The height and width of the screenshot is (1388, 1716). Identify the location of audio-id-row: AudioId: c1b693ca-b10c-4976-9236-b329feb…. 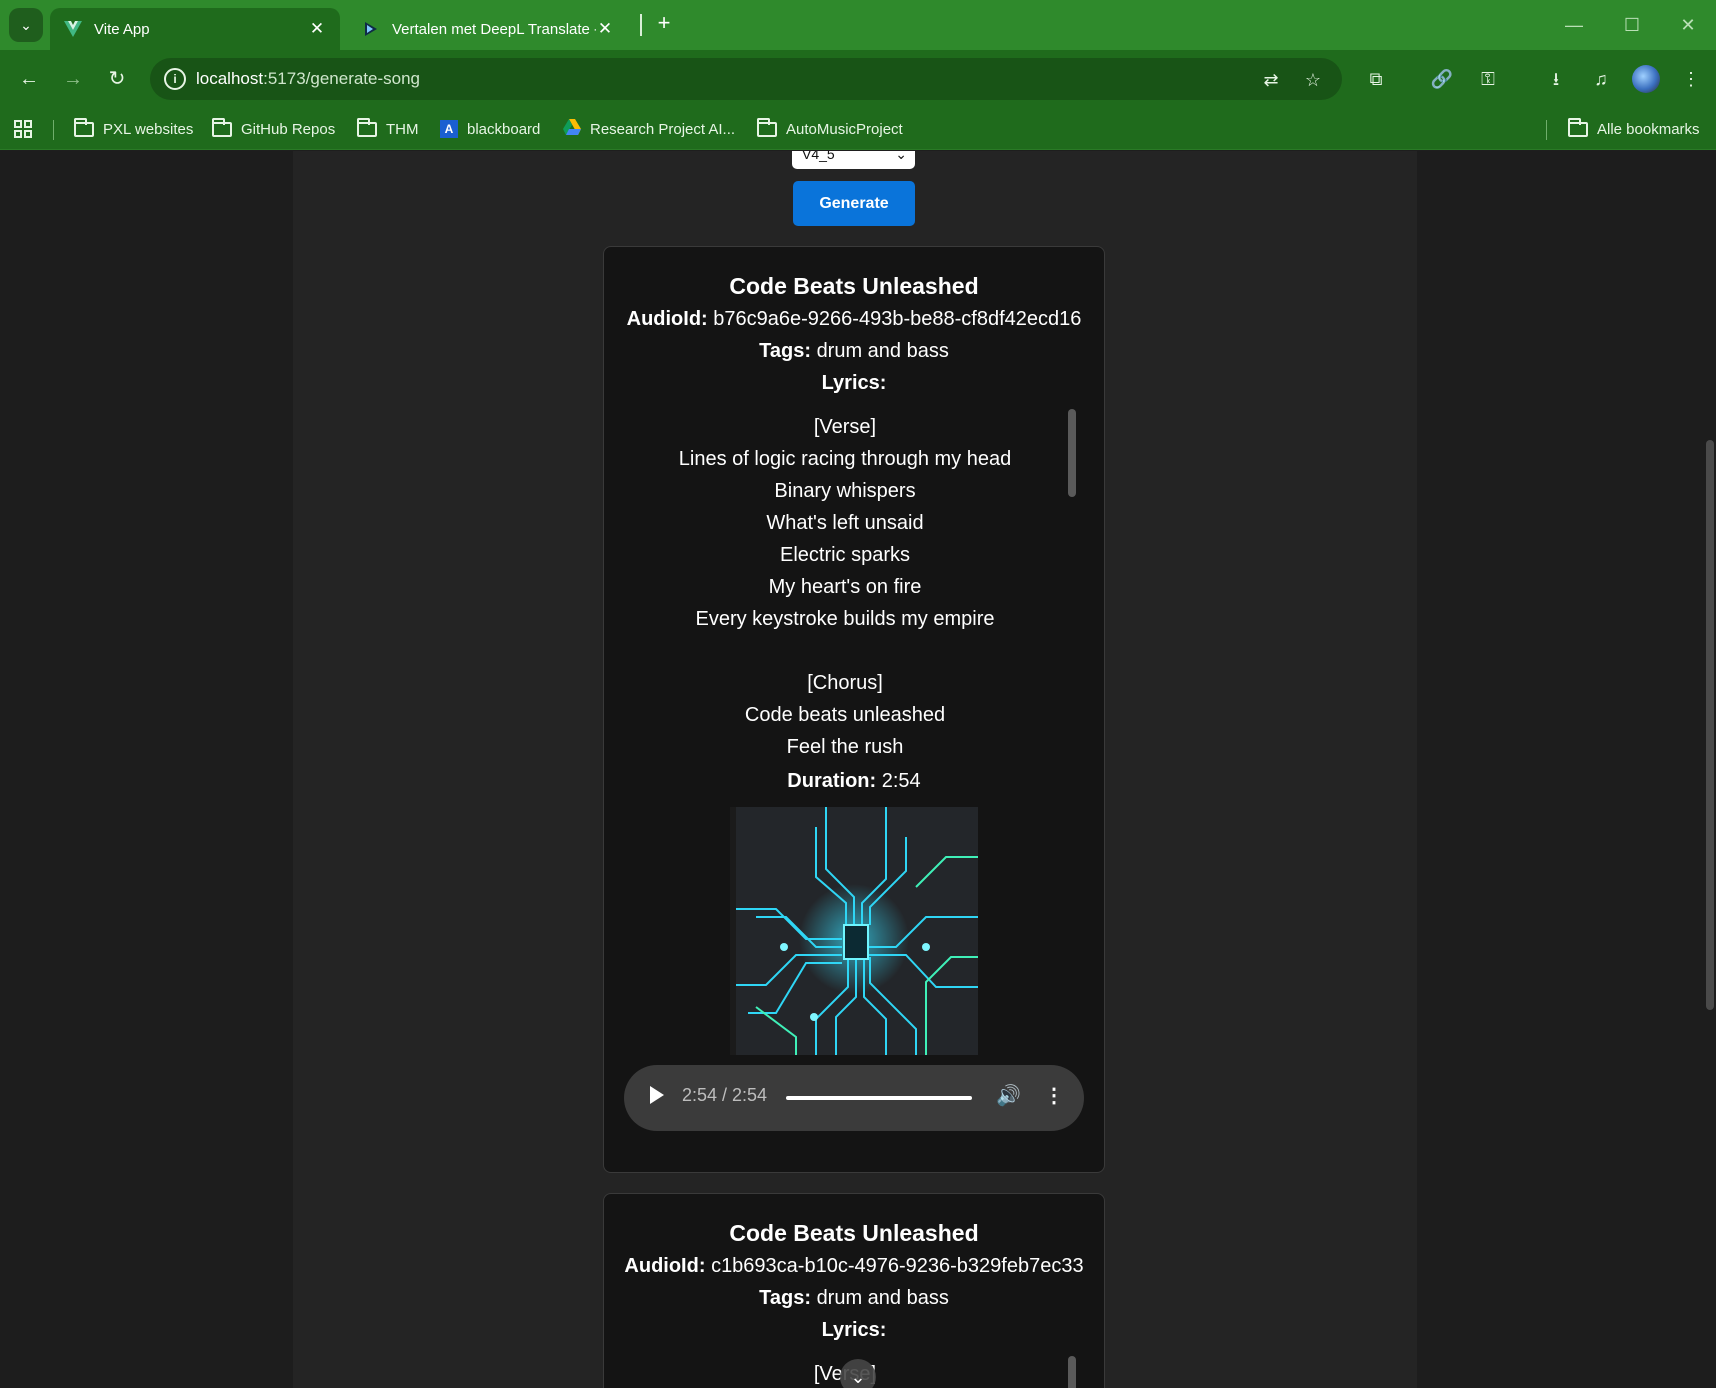
(854, 1266).